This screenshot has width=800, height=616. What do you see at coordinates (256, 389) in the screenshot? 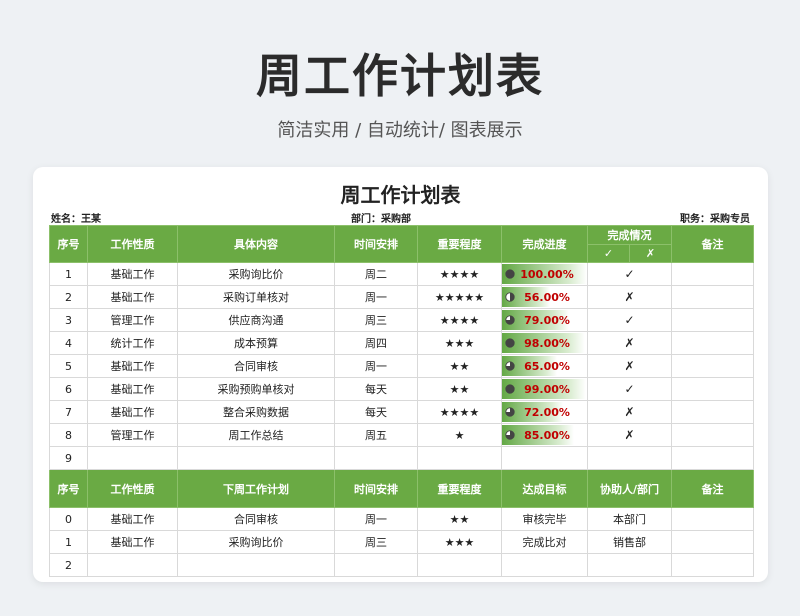
I see `content-cell: 采购预购单核对` at bounding box center [256, 389].